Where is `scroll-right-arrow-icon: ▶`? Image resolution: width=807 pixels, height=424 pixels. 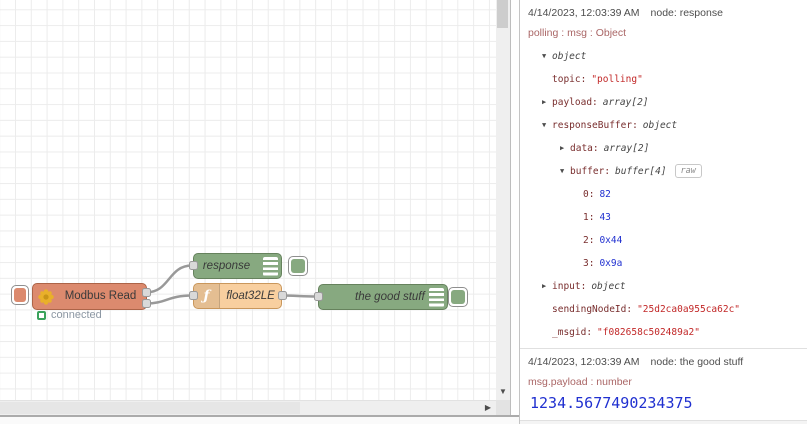
scroll-right-arrow-icon: ▶ is located at coordinates (488, 408).